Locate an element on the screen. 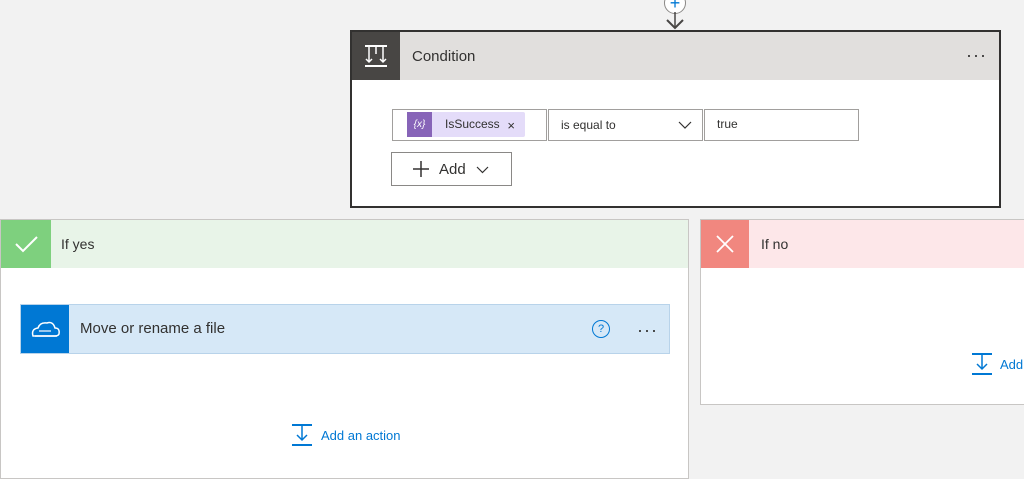 The width and height of the screenshot is (1024, 479). condition-left-operand-field: {x} IsSuccess × is located at coordinates (469, 125).